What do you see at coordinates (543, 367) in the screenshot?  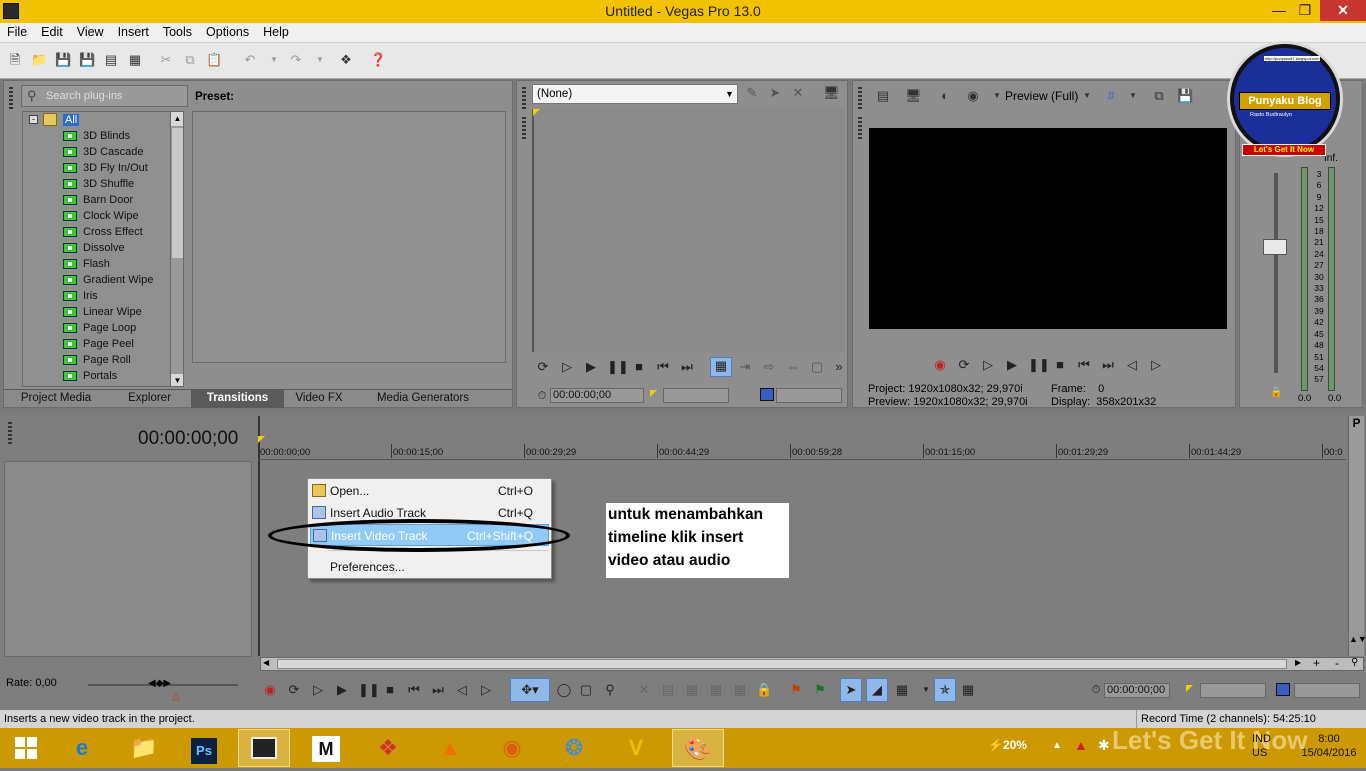 I see `loop-icon: ⟳` at bounding box center [543, 367].